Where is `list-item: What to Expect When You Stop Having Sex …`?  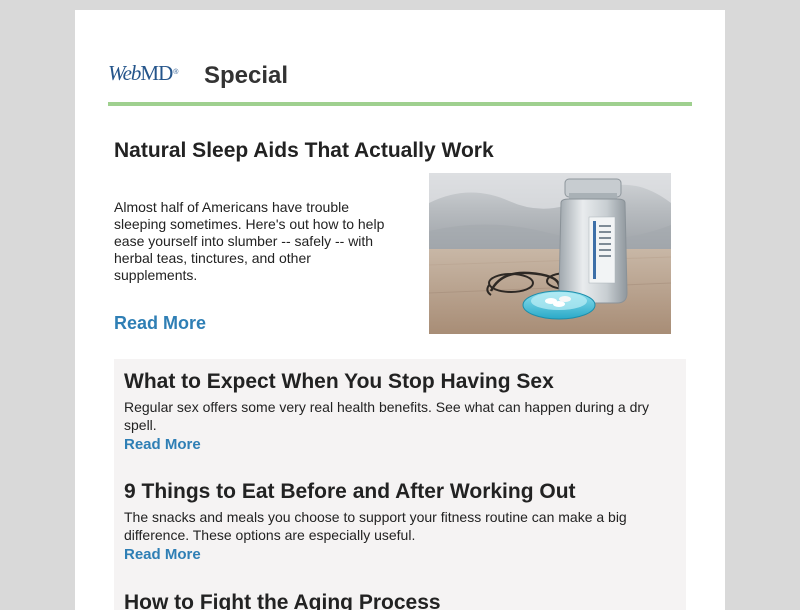
list-item: What to Expect When You Stop Having Sex … is located at coordinates (396, 411).